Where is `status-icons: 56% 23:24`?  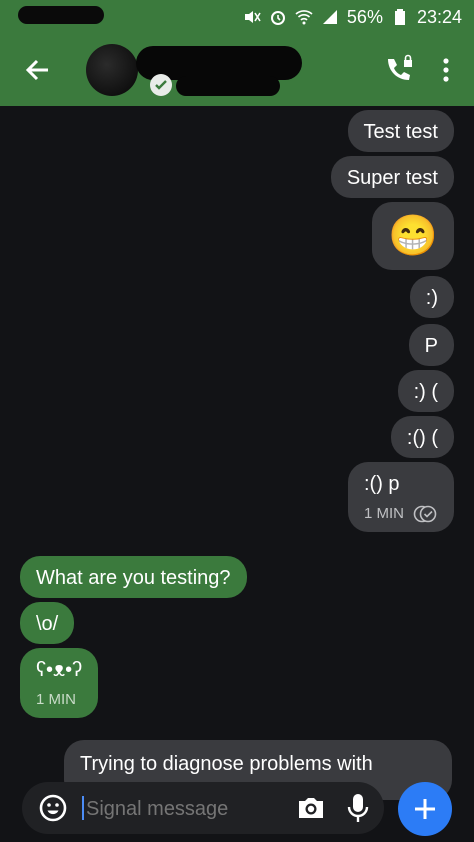 status-icons: 56% 23:24 is located at coordinates (352, 17).